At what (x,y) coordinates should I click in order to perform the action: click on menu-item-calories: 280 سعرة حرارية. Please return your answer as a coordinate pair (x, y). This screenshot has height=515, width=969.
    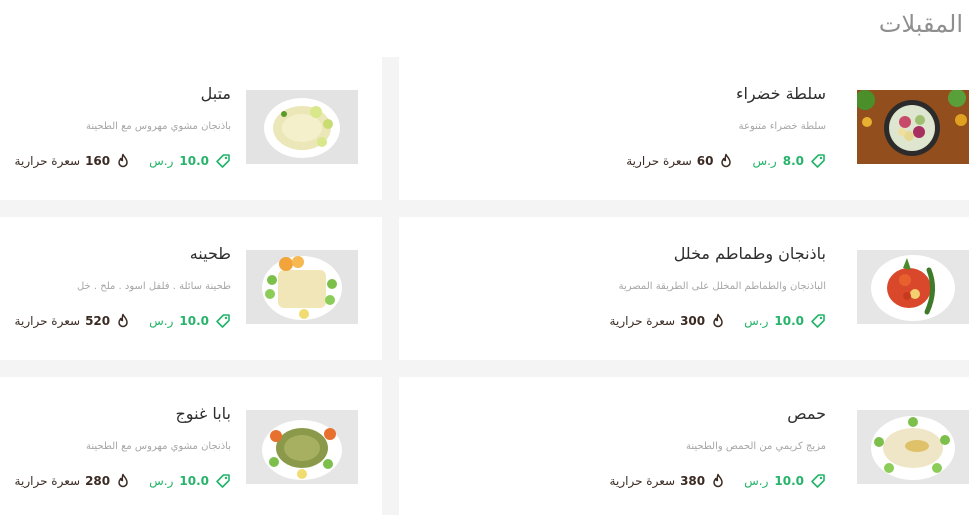
    Looking at the image, I should click on (73, 481).